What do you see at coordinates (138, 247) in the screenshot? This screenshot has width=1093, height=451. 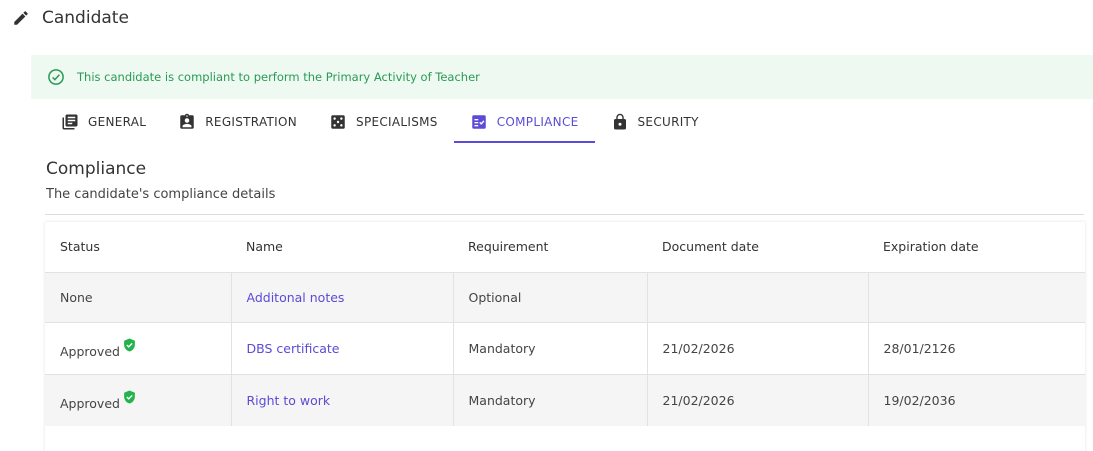 I see `column-header-status: Status` at bounding box center [138, 247].